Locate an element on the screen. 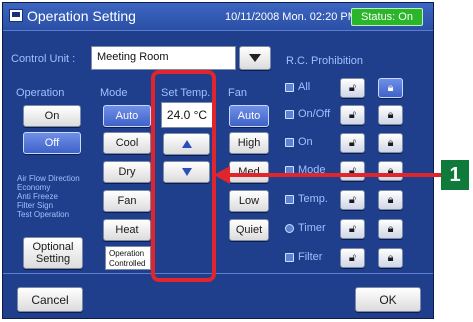 The height and width of the screenshot is (322, 473). rc-all-unlock-button: 🔓︎ is located at coordinates (352, 88).